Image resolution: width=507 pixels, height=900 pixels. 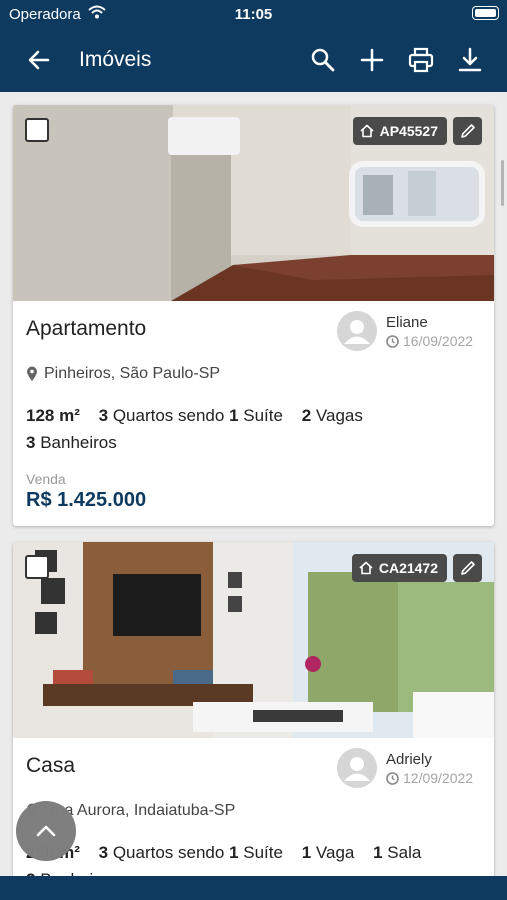 I want to click on listing-code-badge: AP45527, so click(x=399, y=131).